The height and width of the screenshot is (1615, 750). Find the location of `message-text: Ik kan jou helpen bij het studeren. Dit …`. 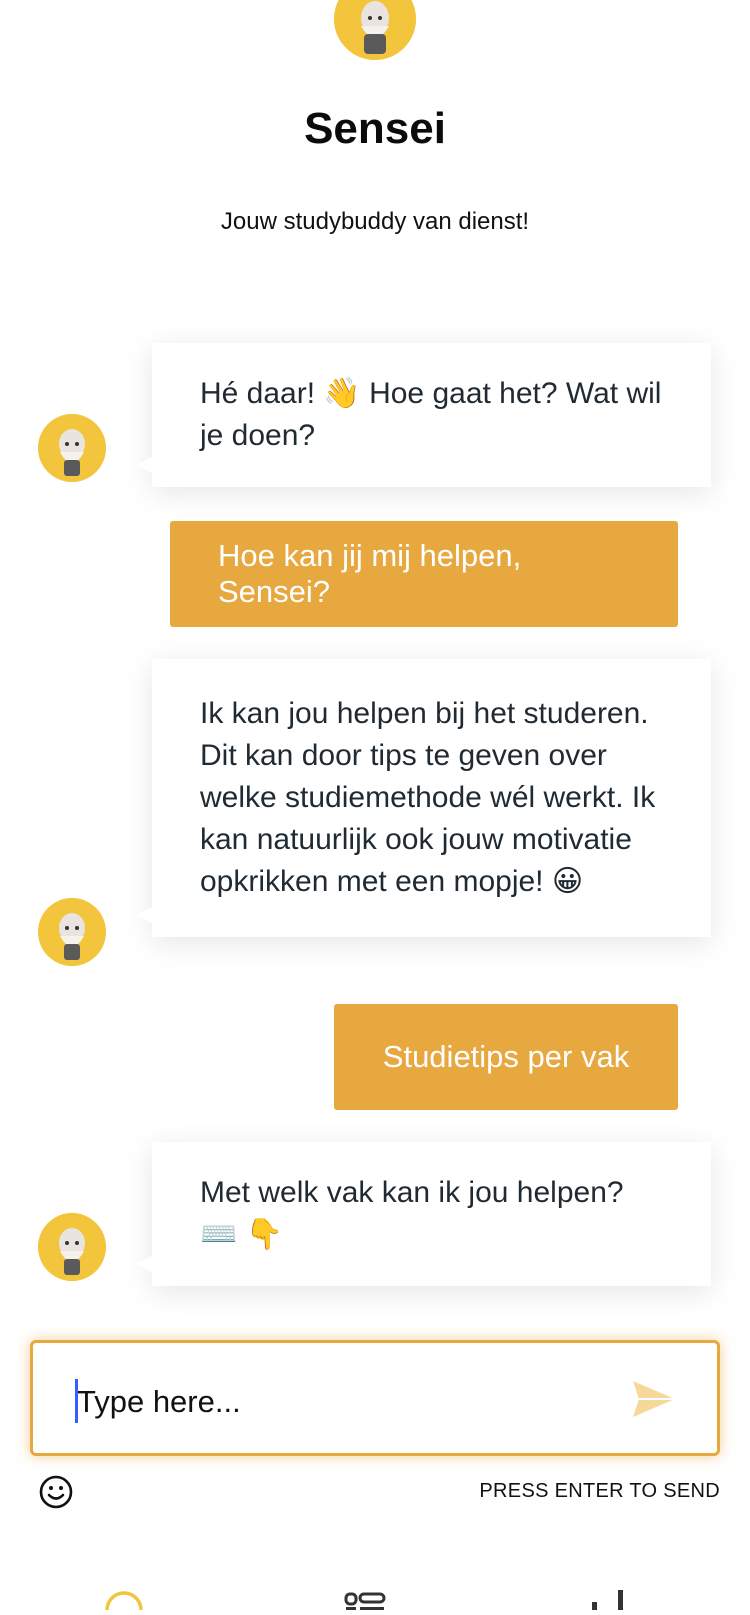

message-text: Ik kan jou helpen bij het studeren. Dit … is located at coordinates (428, 797).